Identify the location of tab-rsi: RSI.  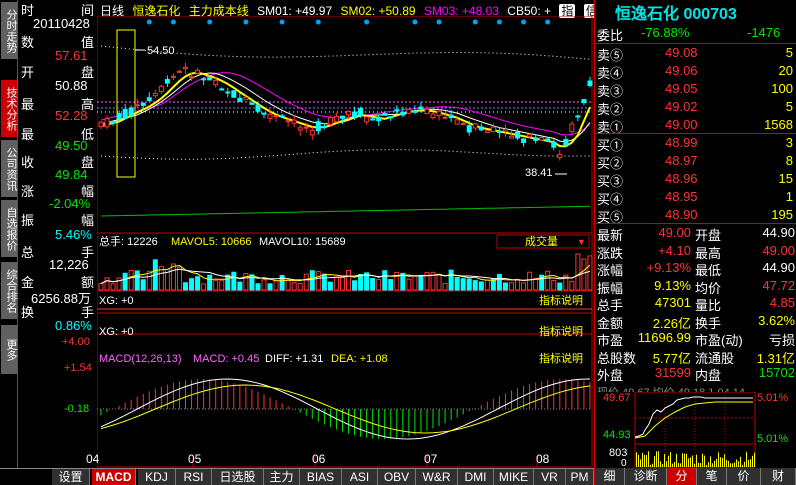
(194, 477).